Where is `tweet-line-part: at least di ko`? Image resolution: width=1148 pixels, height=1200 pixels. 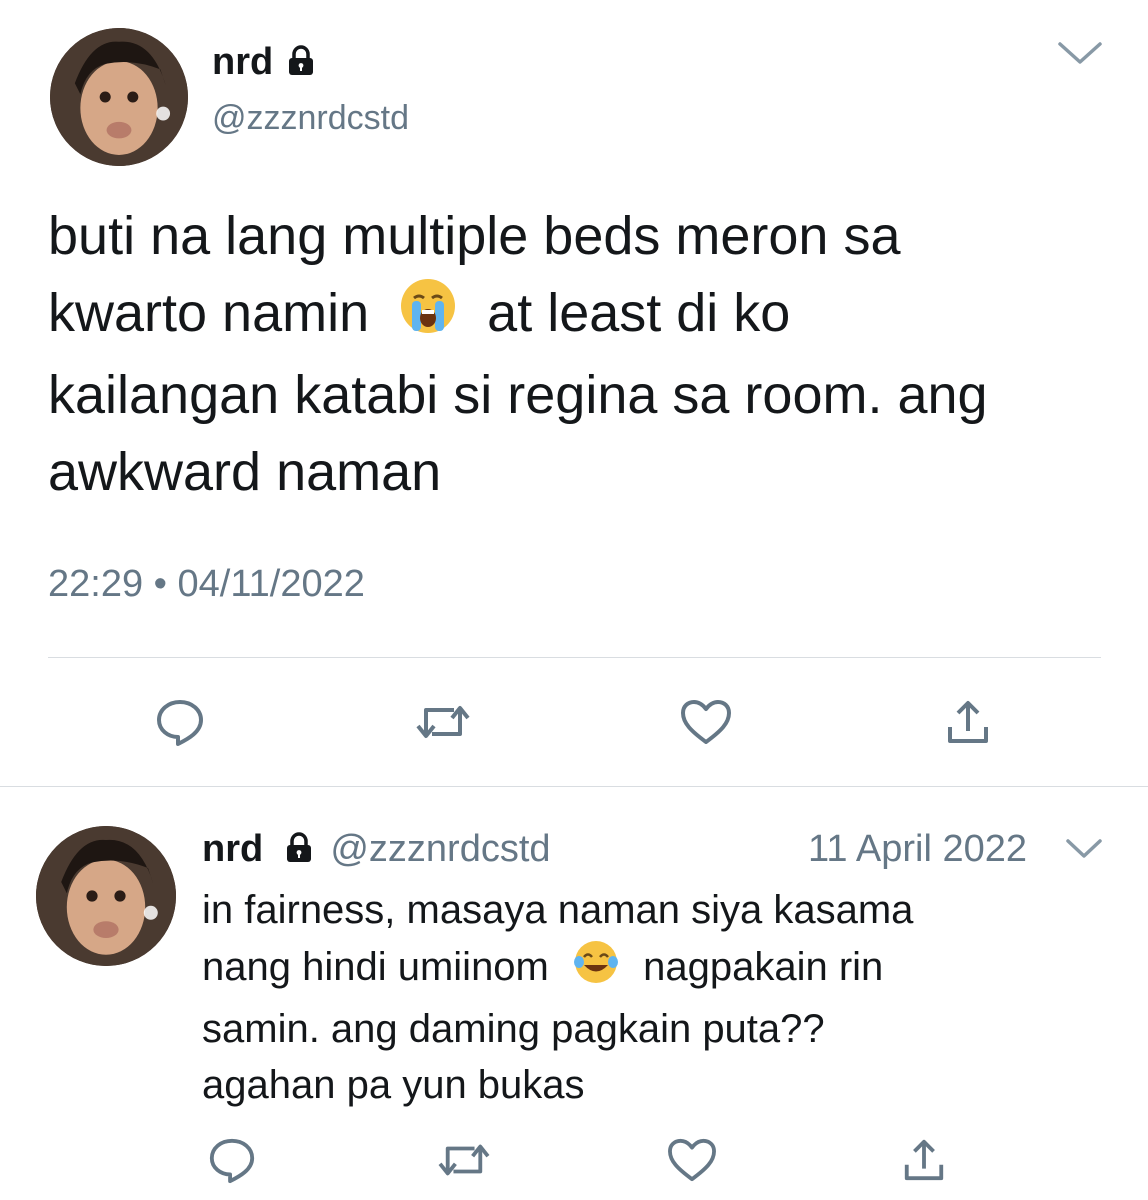
tweet-line-part: at least di ko is located at coordinates (639, 313).